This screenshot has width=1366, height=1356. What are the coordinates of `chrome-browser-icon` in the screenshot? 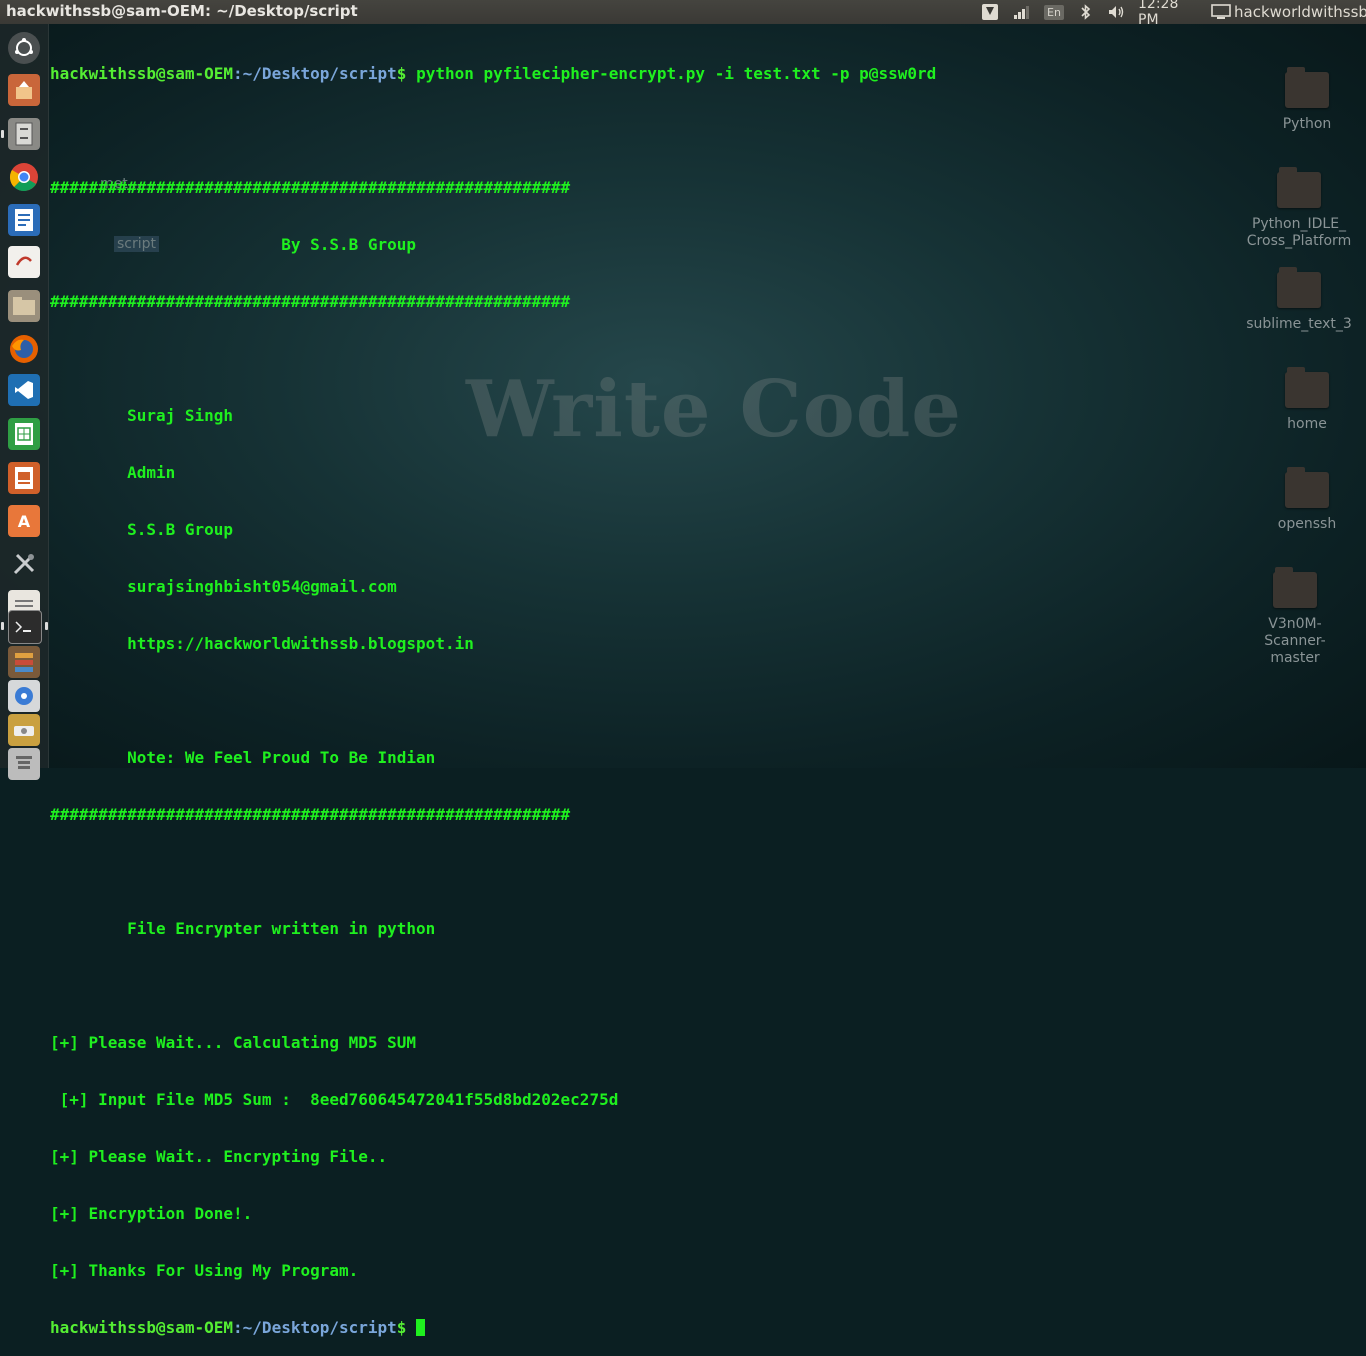 It's located at (24, 177).